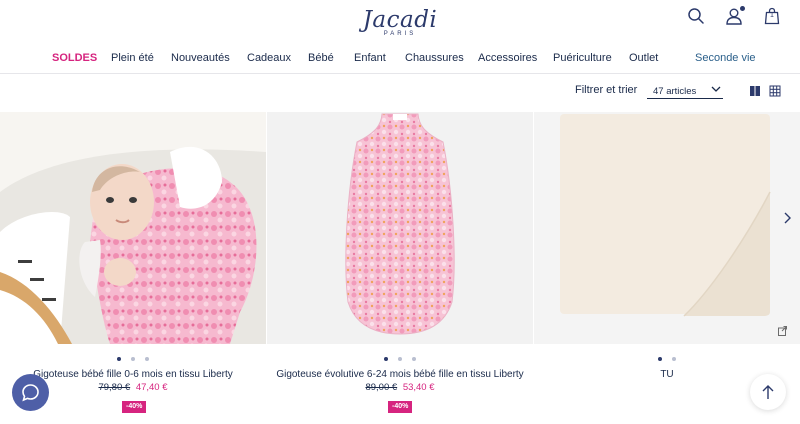 Image resolution: width=800 pixels, height=424 pixels. I want to click on share-icon, so click(782, 330).